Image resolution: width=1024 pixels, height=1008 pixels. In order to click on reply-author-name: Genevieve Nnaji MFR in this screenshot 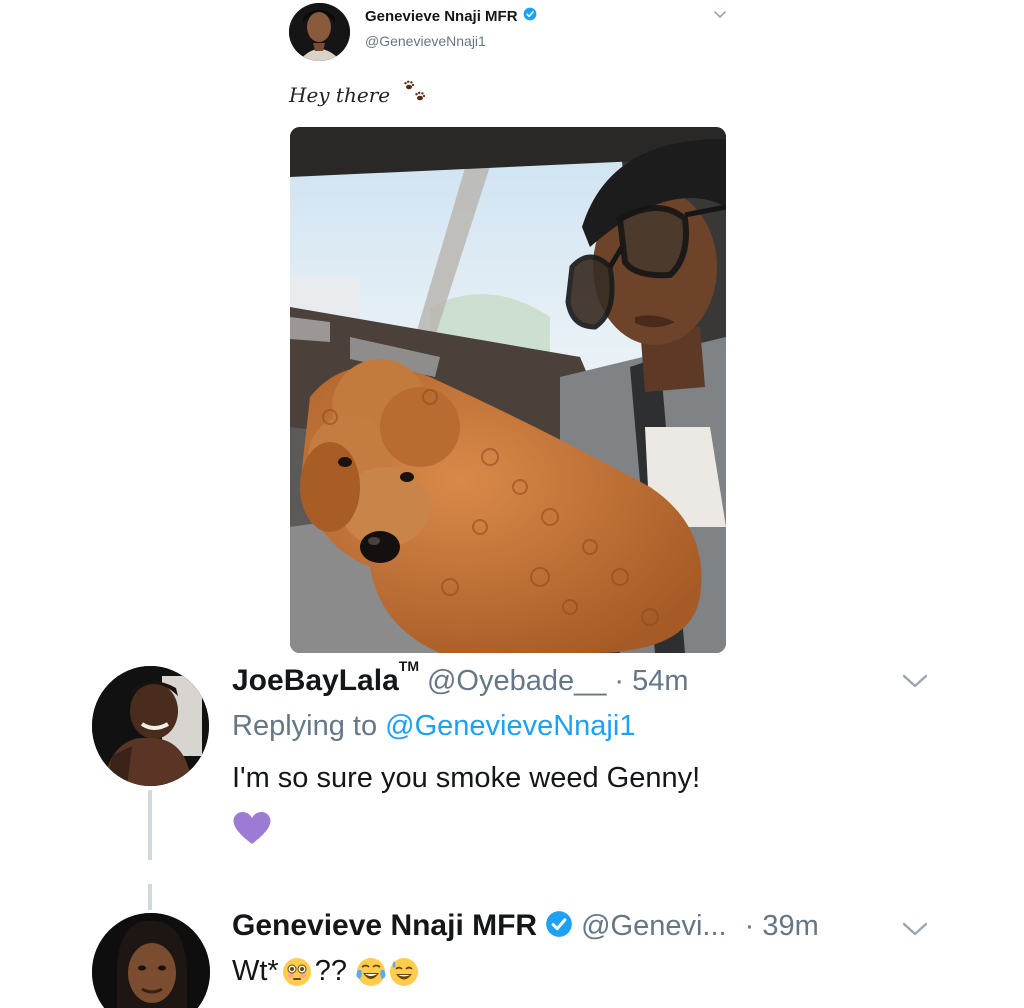, I will do `click(384, 926)`.